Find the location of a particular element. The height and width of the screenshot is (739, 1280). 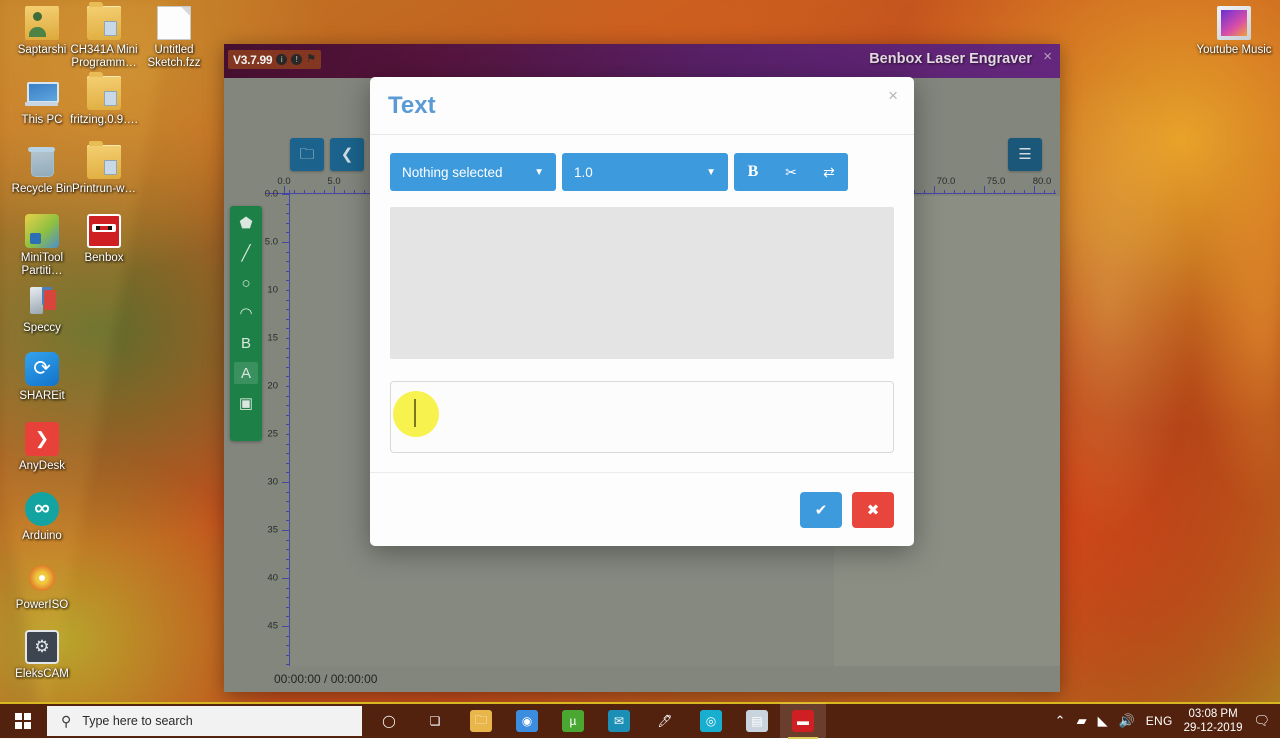

speccy-icon is located at coordinates (42, 301).